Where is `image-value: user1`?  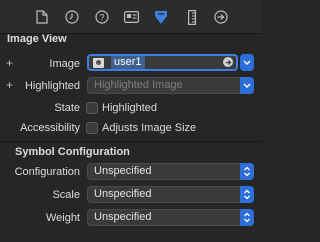
image-value: user1 is located at coordinates (128, 62).